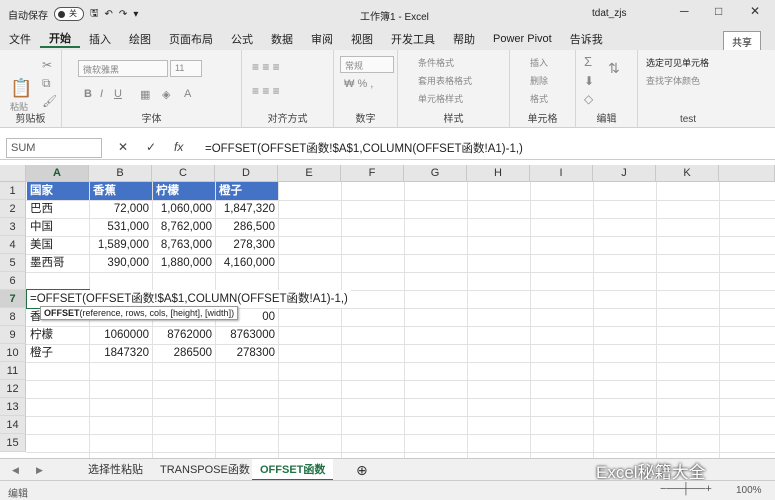 The height and width of the screenshot is (500, 775). What do you see at coordinates (13, 389) in the screenshot?
I see `row-header: 12` at bounding box center [13, 389].